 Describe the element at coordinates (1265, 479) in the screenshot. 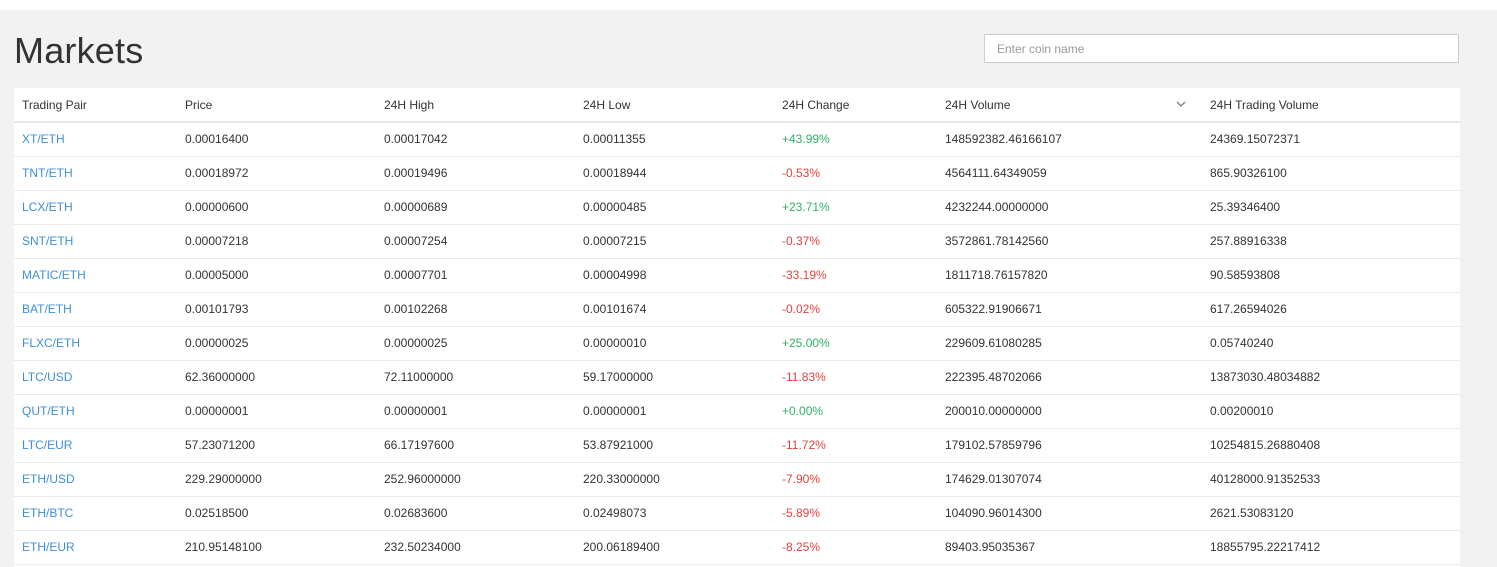

I see `trading-volume-cell: 40128000.91352533` at that location.